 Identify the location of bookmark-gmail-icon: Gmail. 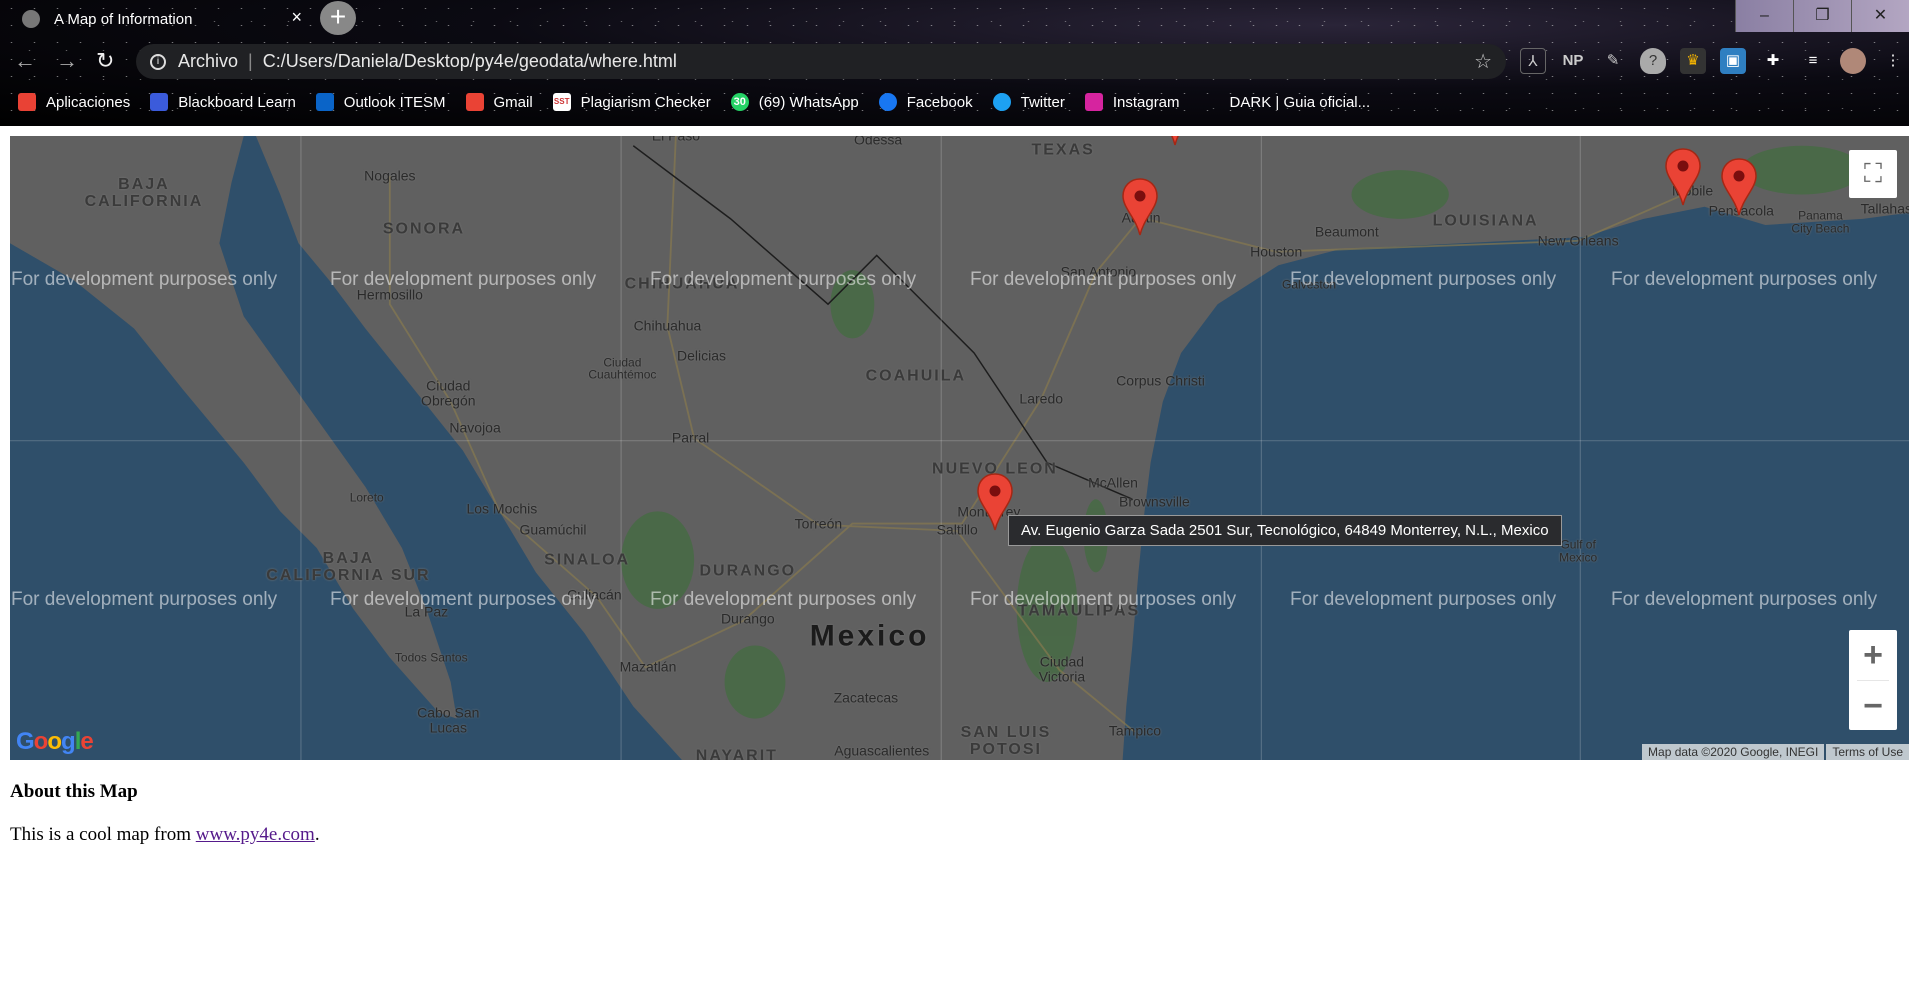
(499, 102).